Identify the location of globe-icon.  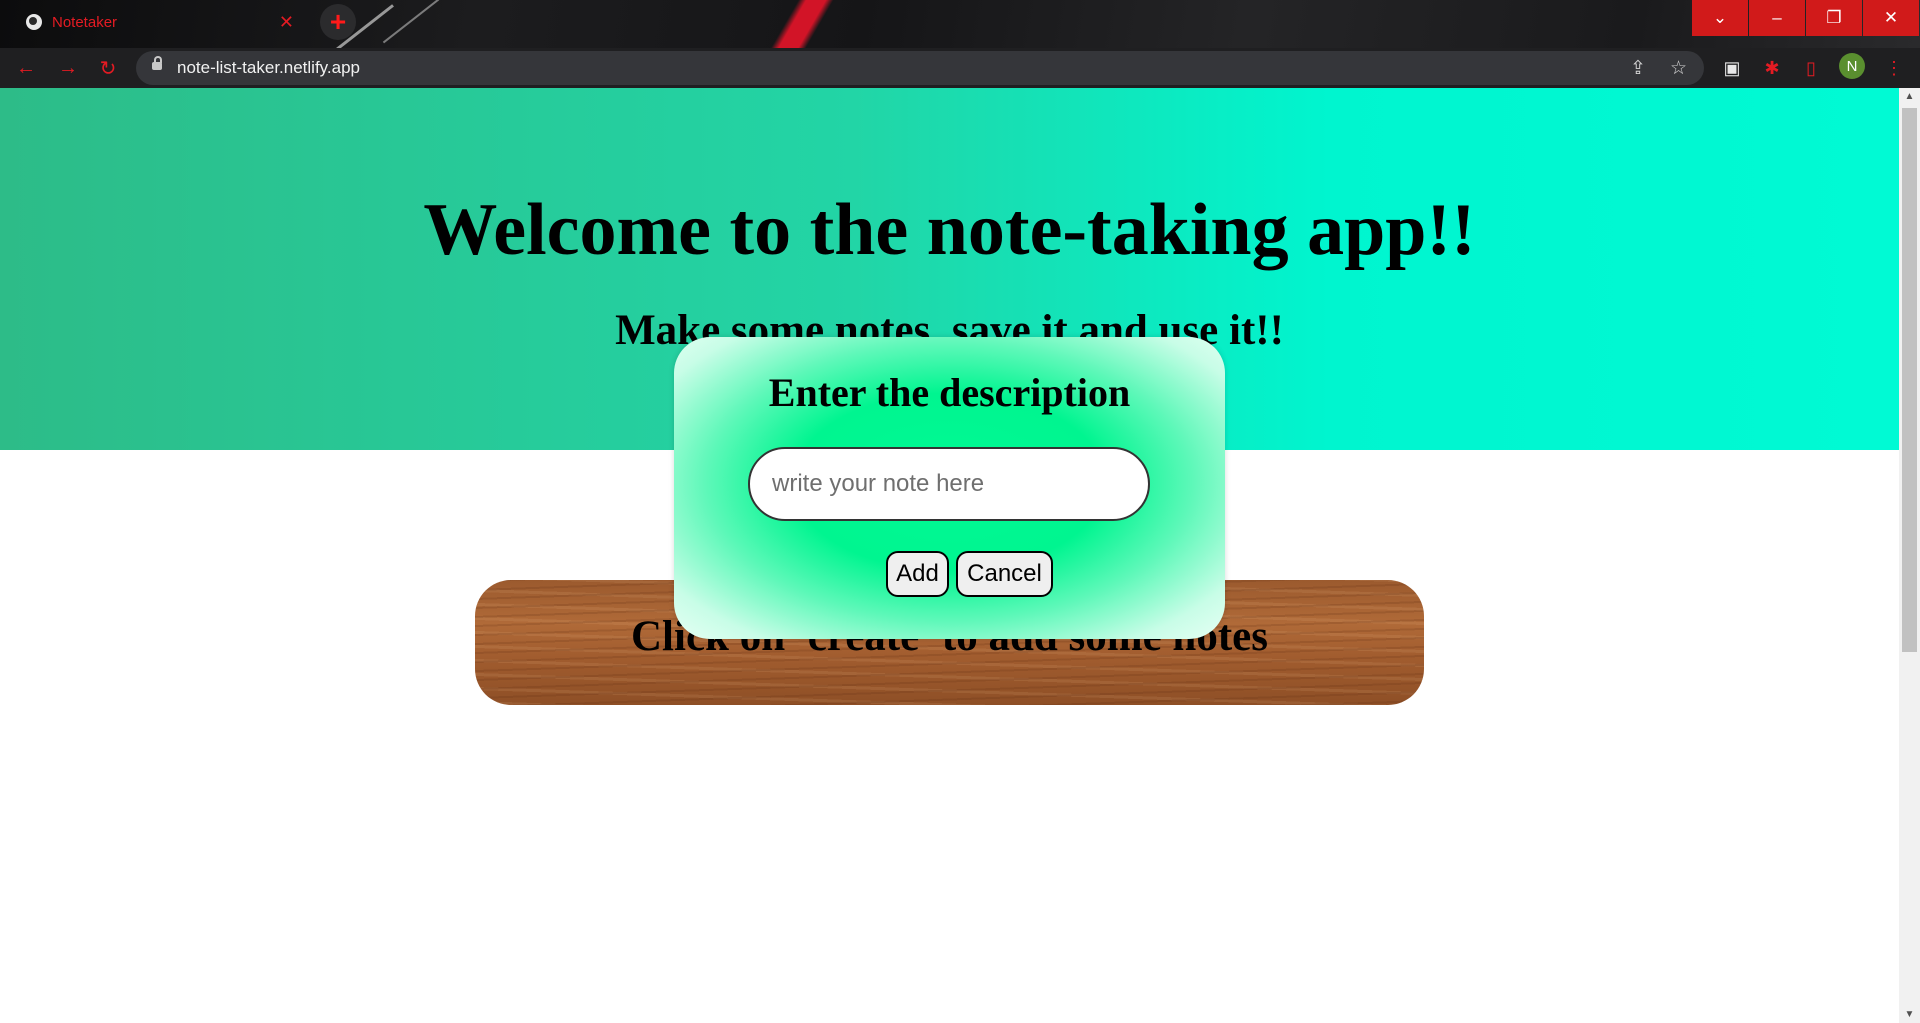
(34, 22).